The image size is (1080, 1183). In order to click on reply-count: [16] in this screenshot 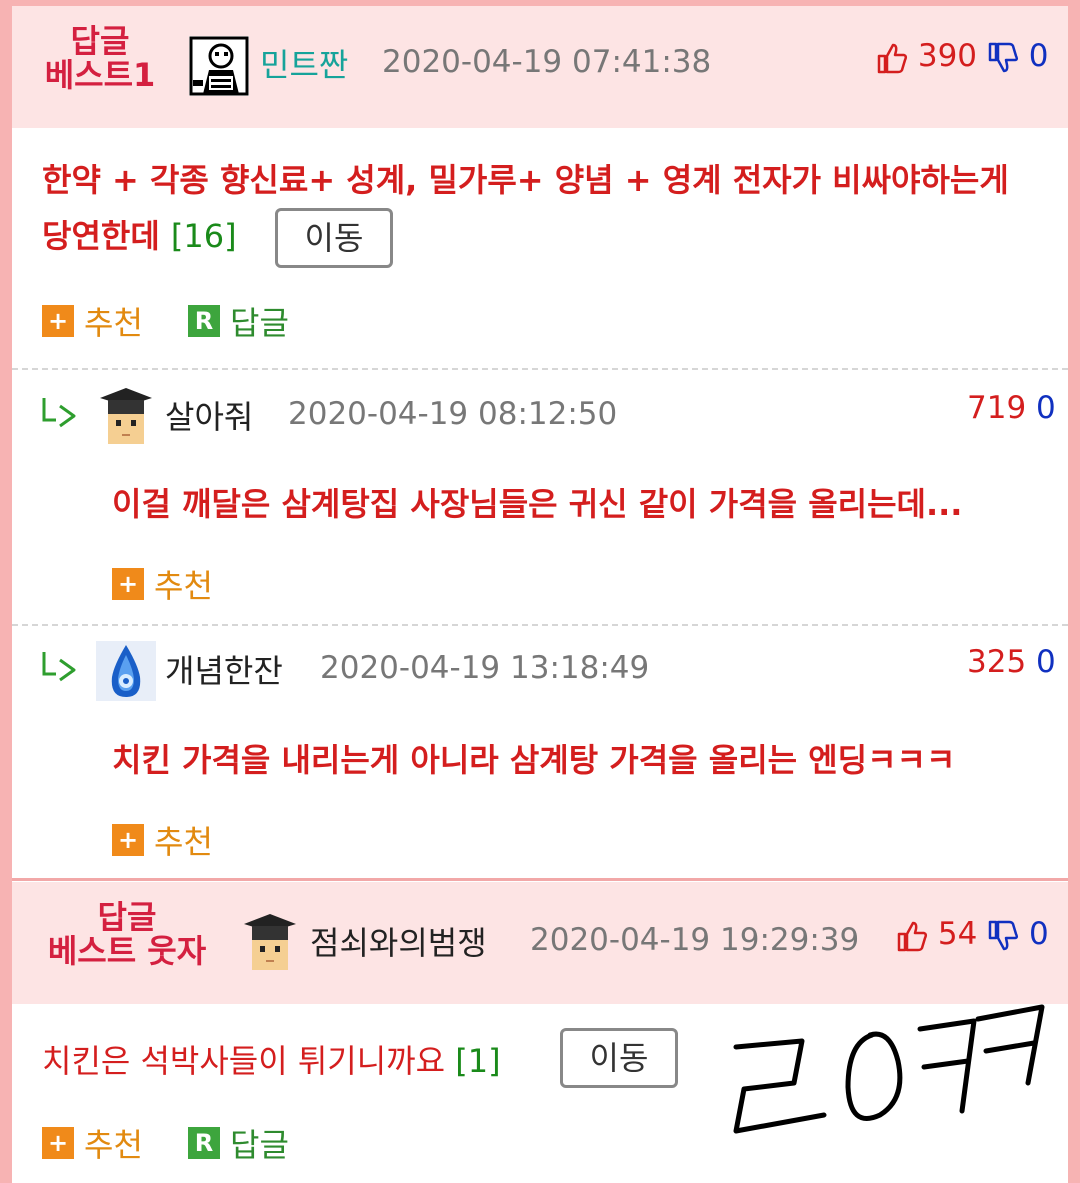, I will do `click(204, 236)`.